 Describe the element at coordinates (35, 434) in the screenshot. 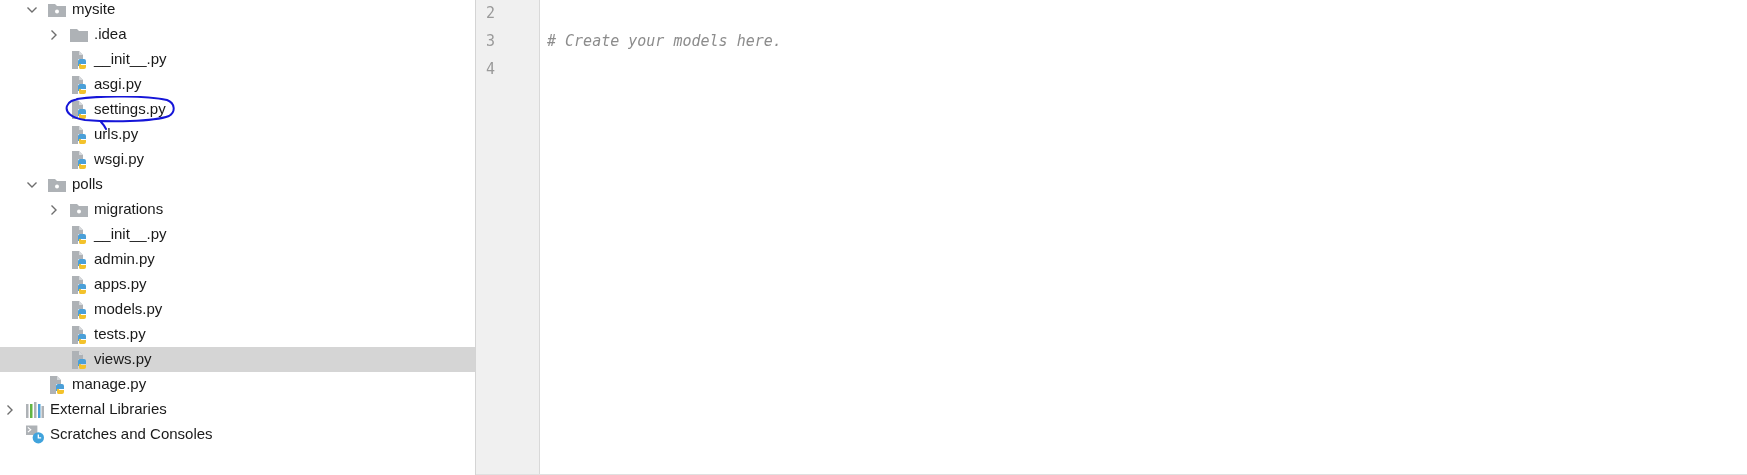

I see `terminal-clock-icon` at that location.